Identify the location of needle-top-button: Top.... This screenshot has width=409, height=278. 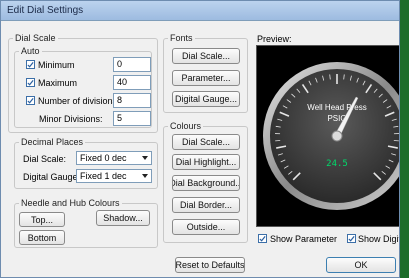
(42, 219).